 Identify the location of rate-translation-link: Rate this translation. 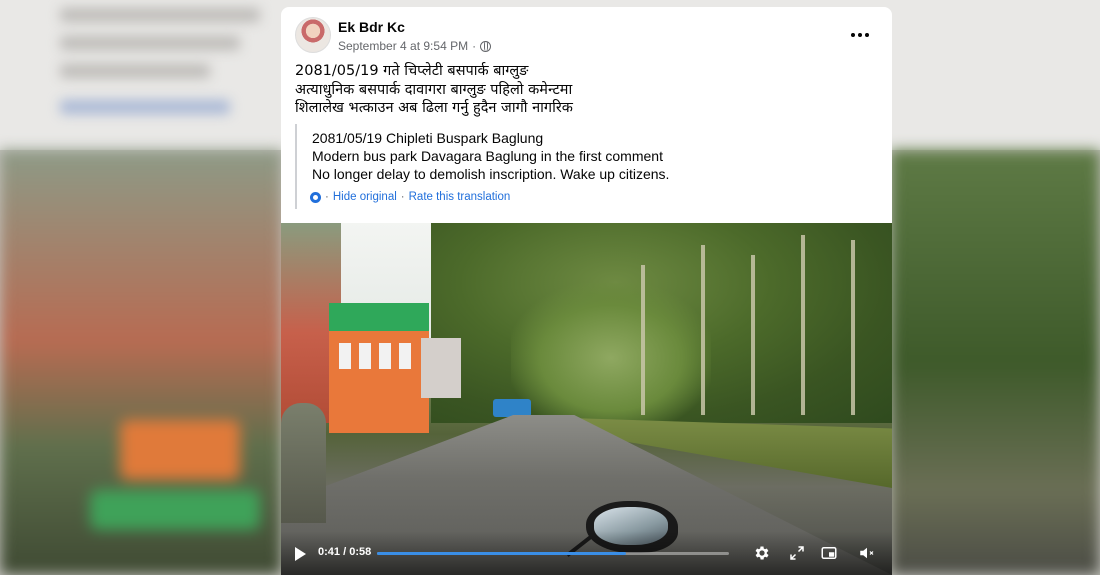
(460, 197).